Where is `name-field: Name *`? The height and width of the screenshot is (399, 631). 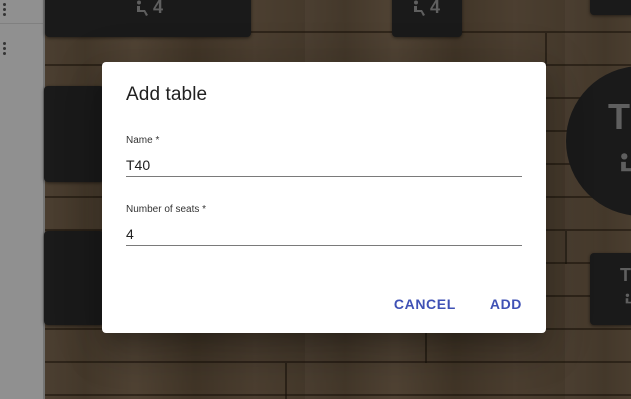
name-field: Name * is located at coordinates (324, 156).